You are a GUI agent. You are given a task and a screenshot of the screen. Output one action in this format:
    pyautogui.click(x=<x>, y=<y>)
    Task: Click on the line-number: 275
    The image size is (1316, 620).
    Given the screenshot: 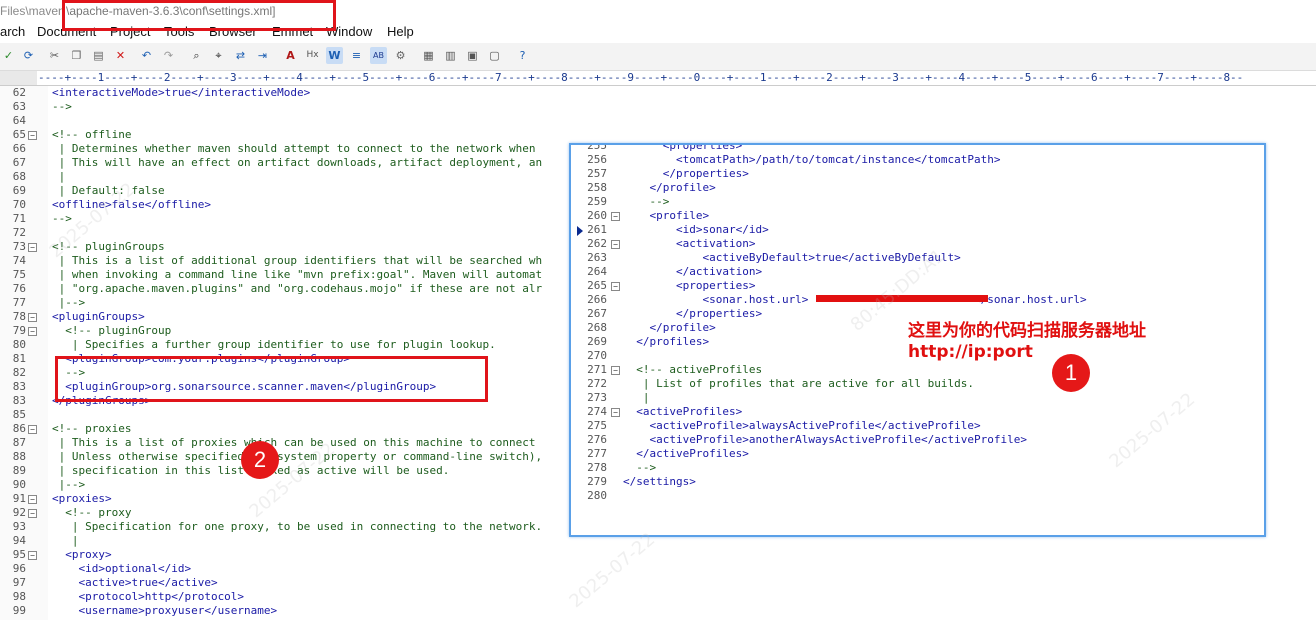 What is the action you would take?
    pyautogui.click(x=597, y=425)
    